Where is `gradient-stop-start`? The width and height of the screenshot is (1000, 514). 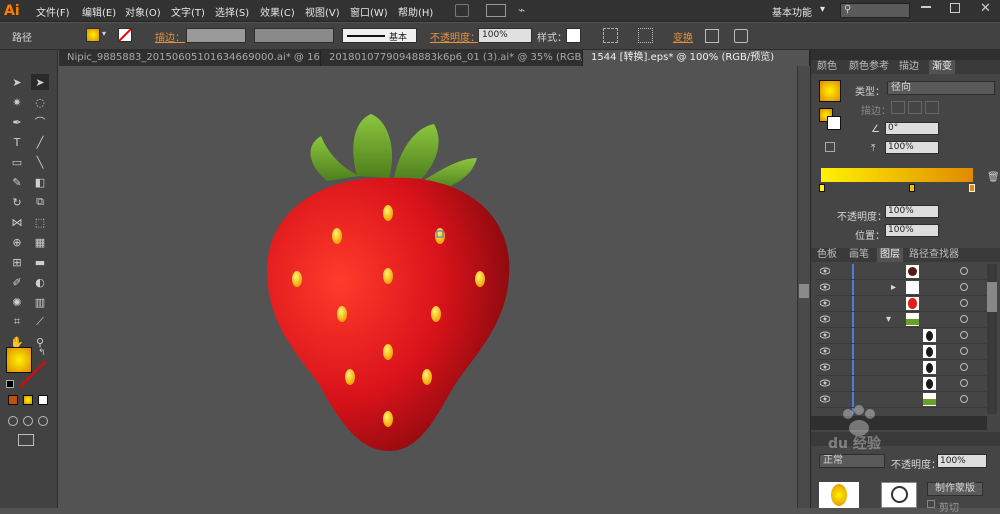 gradient-stop-start is located at coordinates (822, 188).